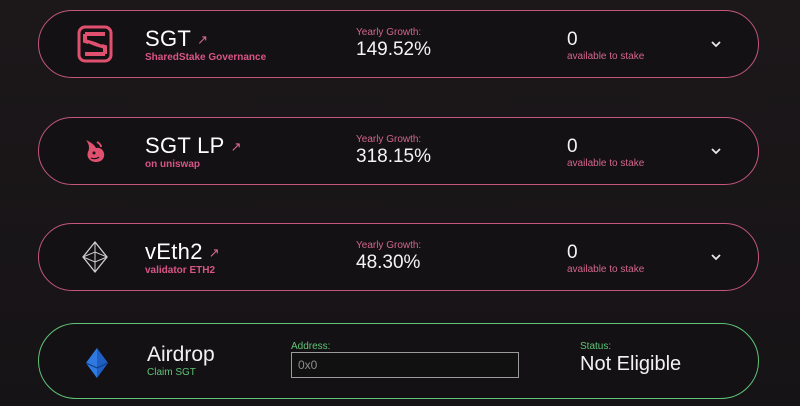  I want to click on token-name: SGT, so click(168, 38).